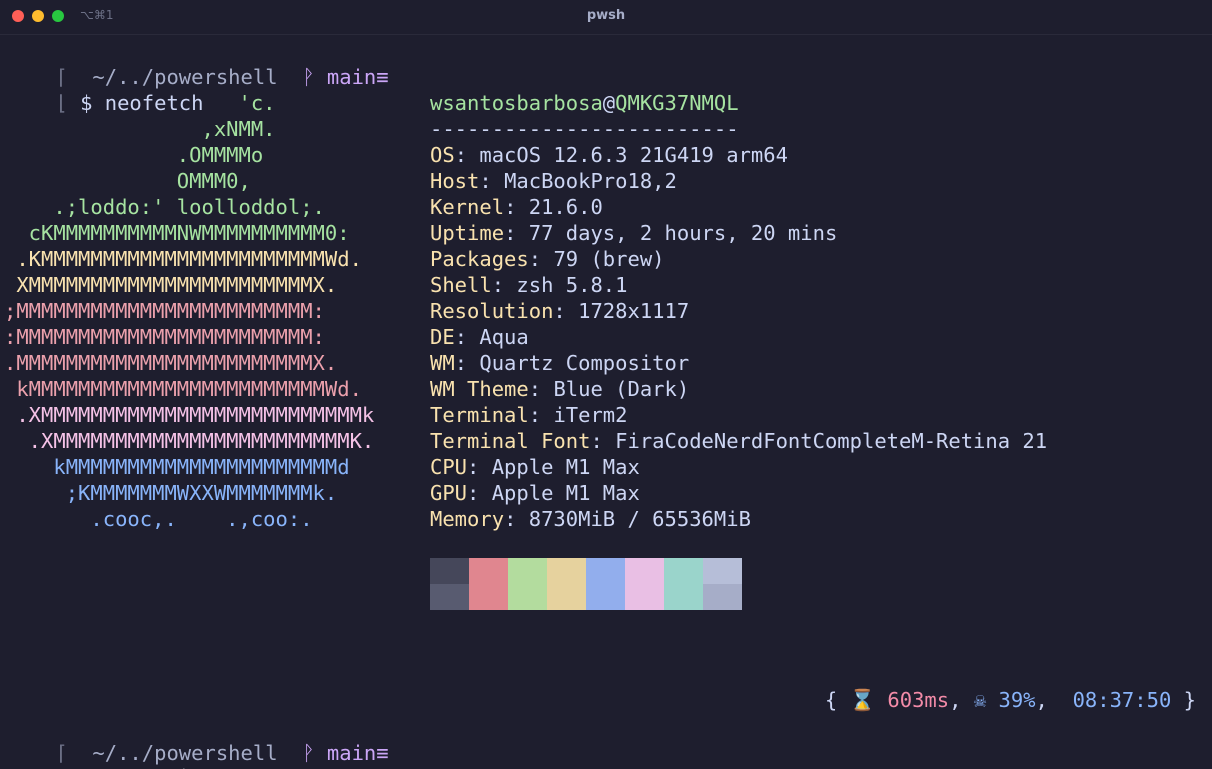 This screenshot has height=769, width=1212. I want to click on info-row: Memory: 8730MiB / 65536MiB, so click(590, 519).